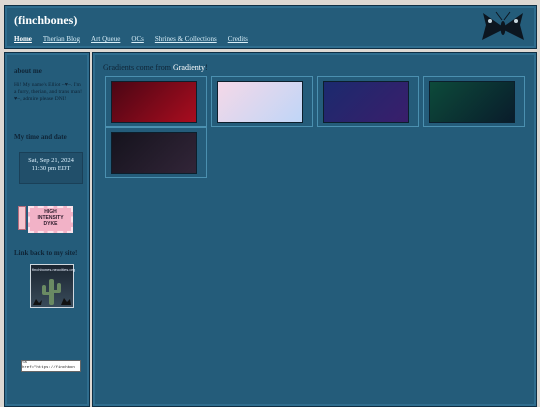 The width and height of the screenshot is (540, 407). What do you see at coordinates (189, 67) in the screenshot?
I see `gradienty-link: Gradienty` at bounding box center [189, 67].